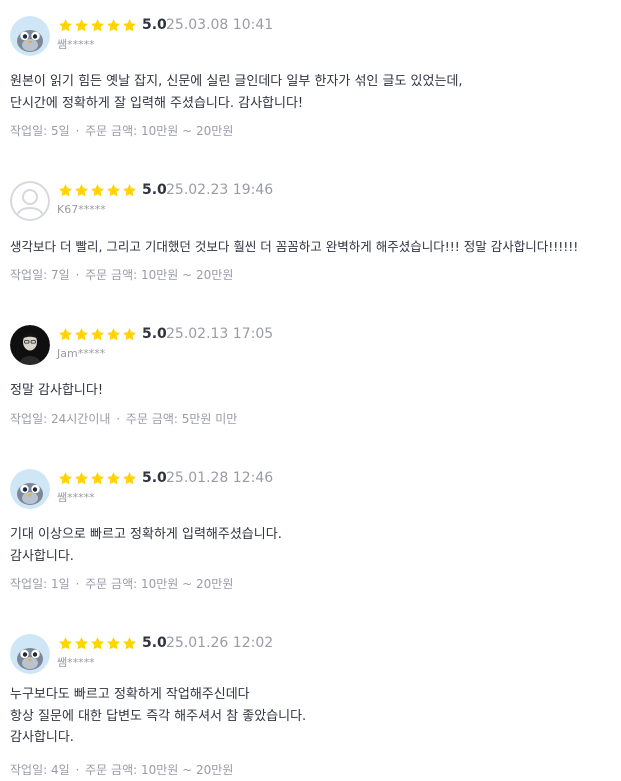 This screenshot has width=621, height=781. What do you see at coordinates (60, 419) in the screenshot?
I see `work-period: 작업일: 24시간이내` at bounding box center [60, 419].